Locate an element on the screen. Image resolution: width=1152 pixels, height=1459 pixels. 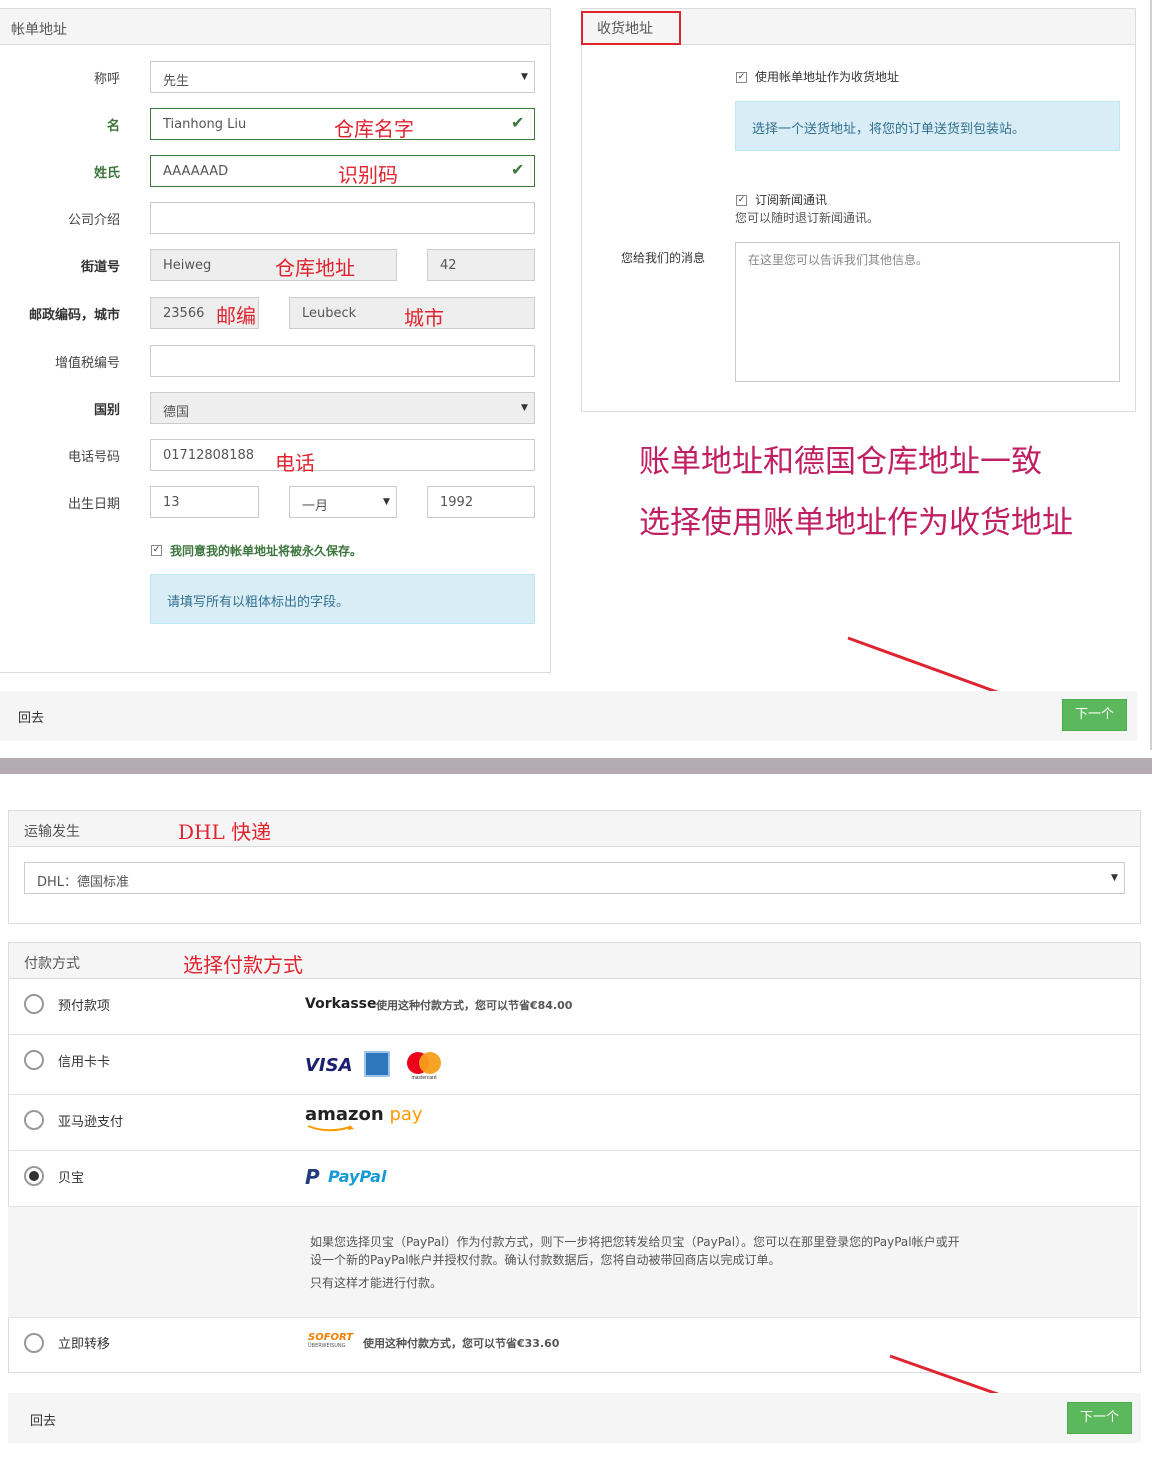
sofort-logo: SOFORT ÜBERWEISUNG is located at coordinates (332, 1342).